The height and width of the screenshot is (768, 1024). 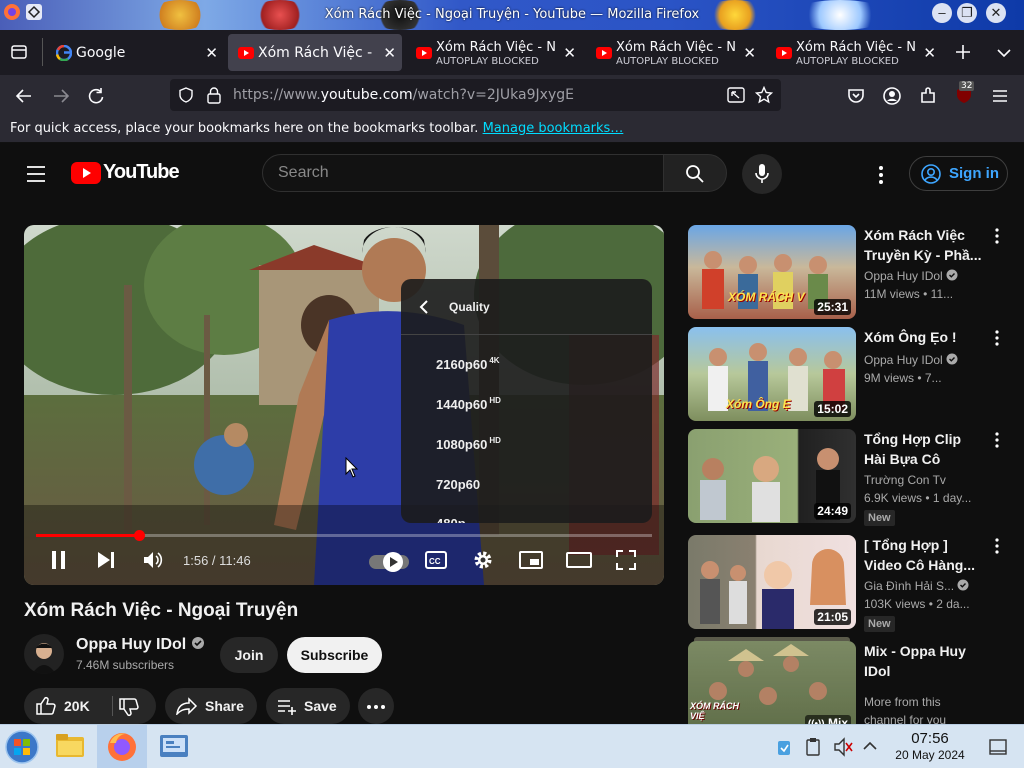 I want to click on video-thumbnail: 21:05, so click(x=772, y=582).